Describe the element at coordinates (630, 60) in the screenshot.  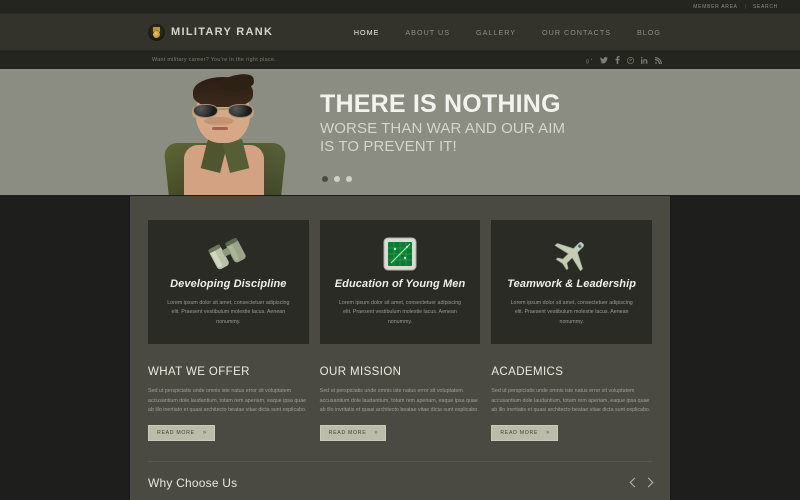
I see `pinterest-icon` at that location.